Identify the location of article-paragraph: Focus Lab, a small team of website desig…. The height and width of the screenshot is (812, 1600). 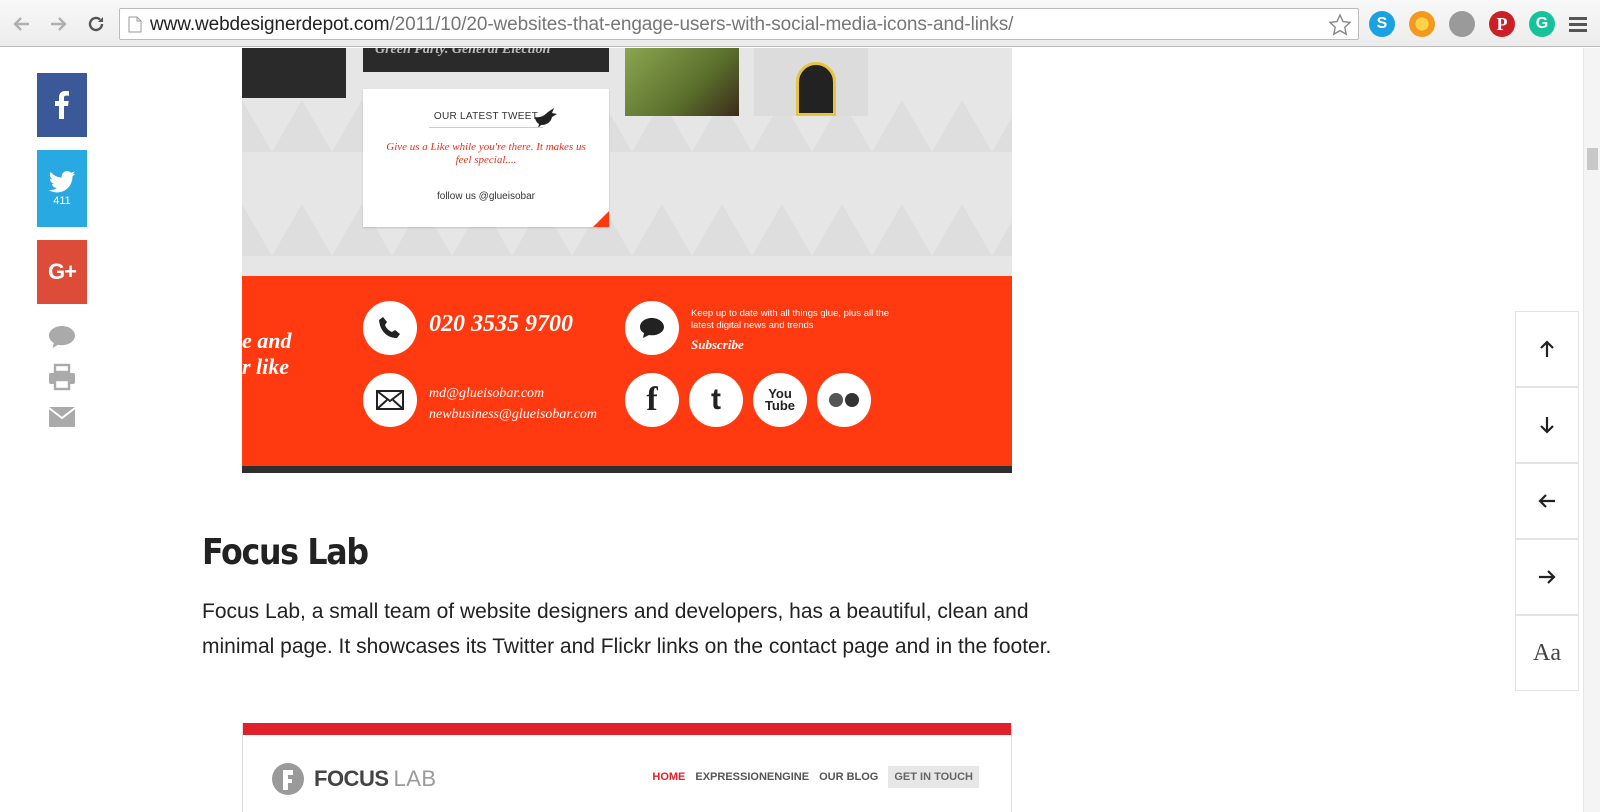
(627, 629).